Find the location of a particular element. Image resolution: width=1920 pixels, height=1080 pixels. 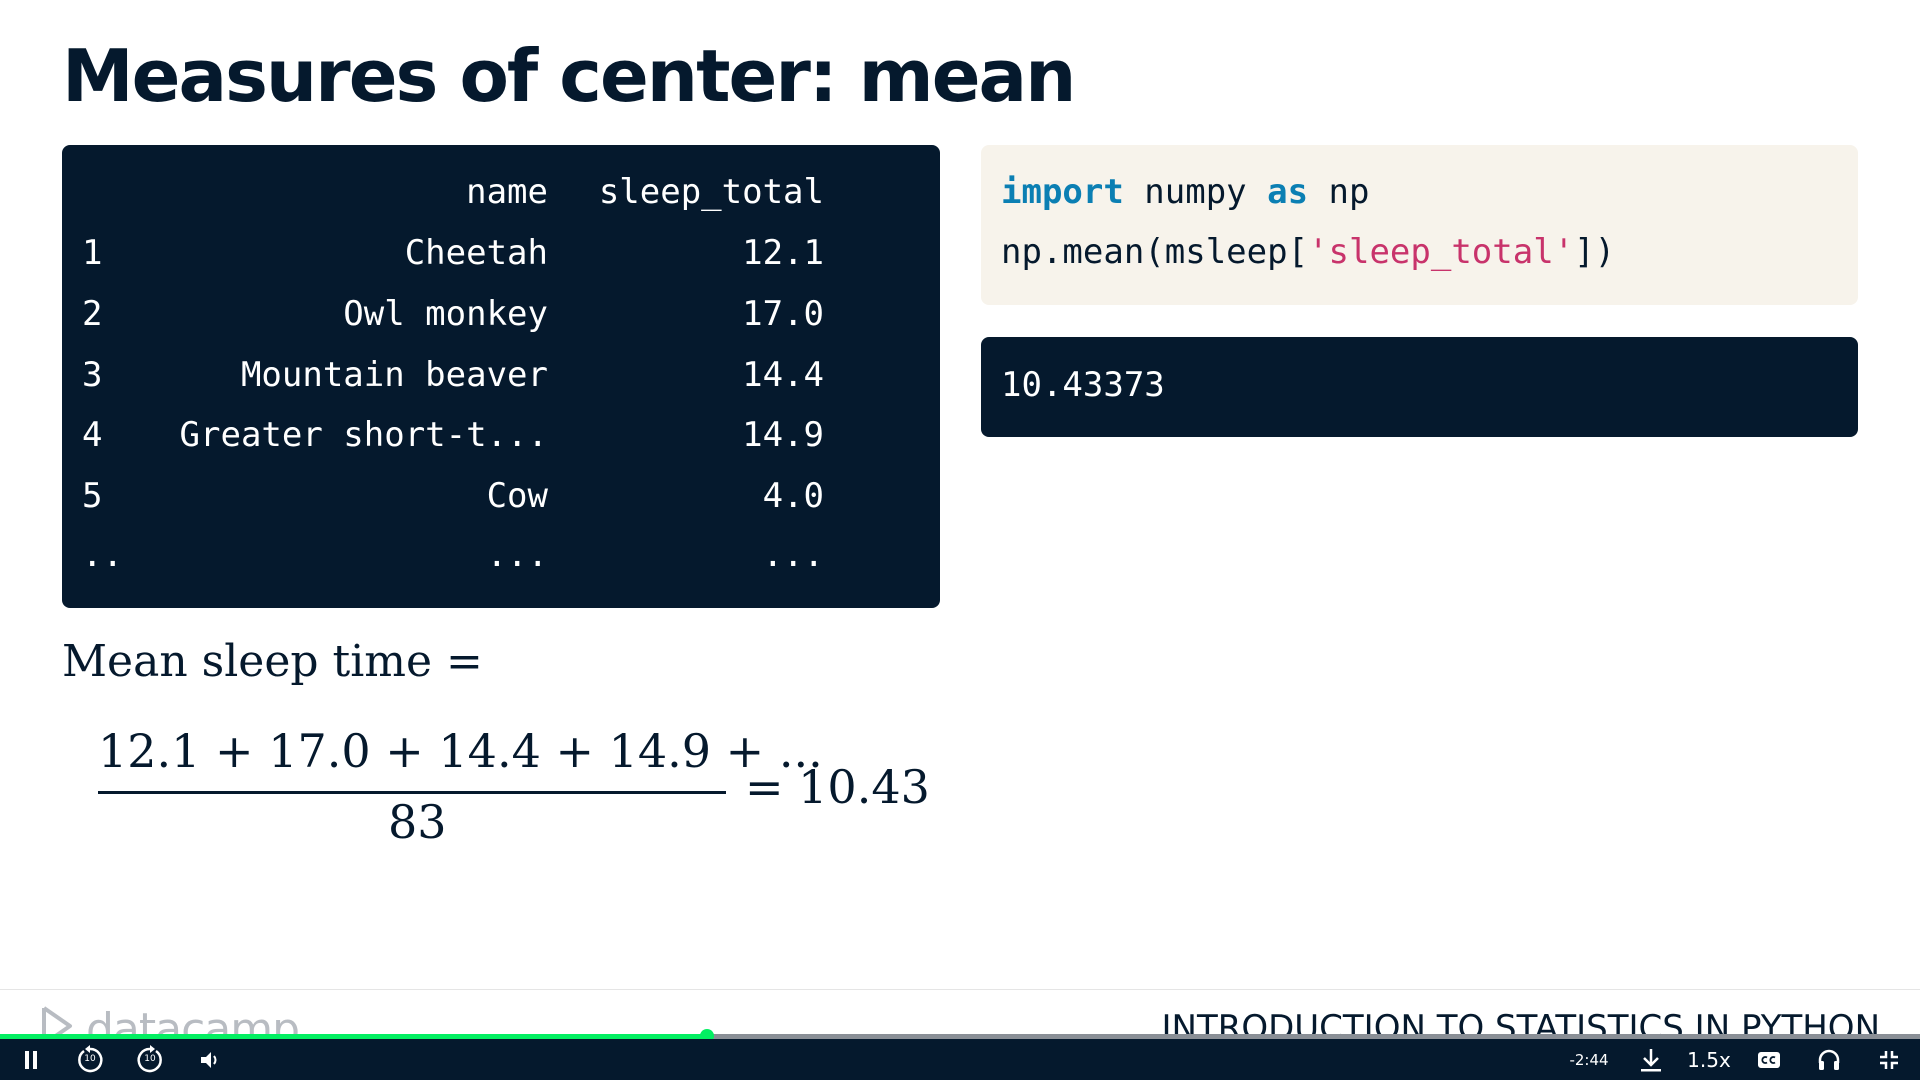

code-keyword: import is located at coordinates (1062, 192).